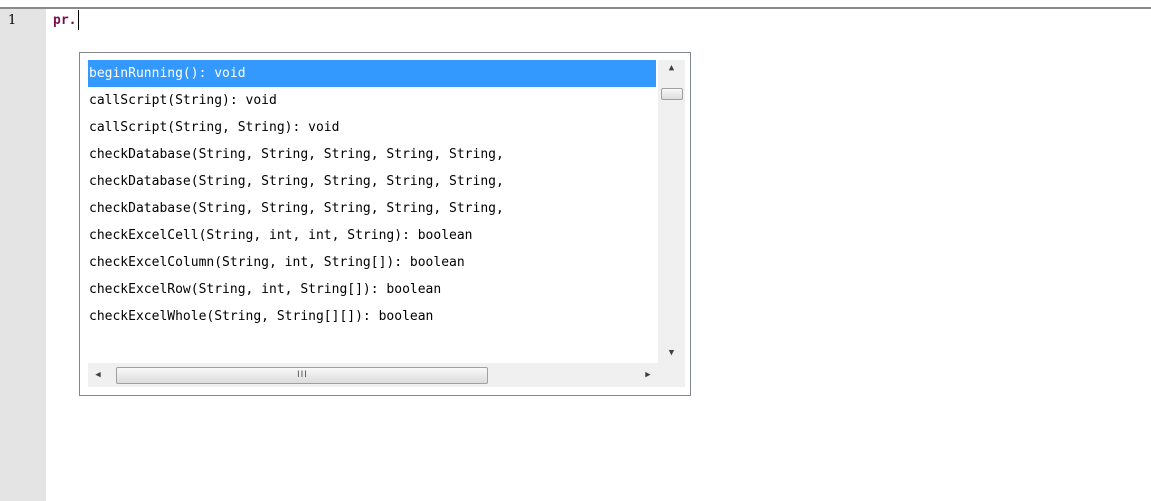 The image size is (1151, 501). I want to click on triangle-up-icon: ▲, so click(671, 68).